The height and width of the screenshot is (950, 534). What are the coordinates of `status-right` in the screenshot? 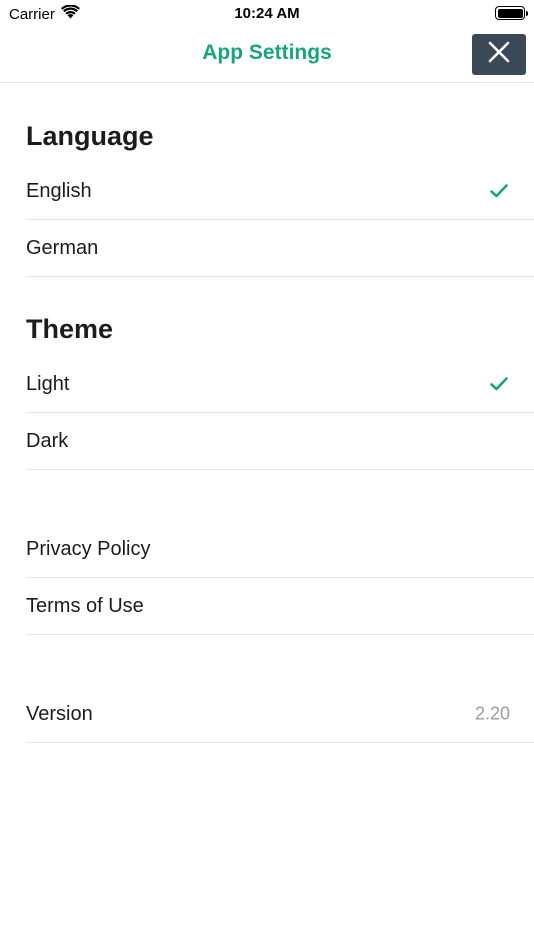 It's located at (511, 13).